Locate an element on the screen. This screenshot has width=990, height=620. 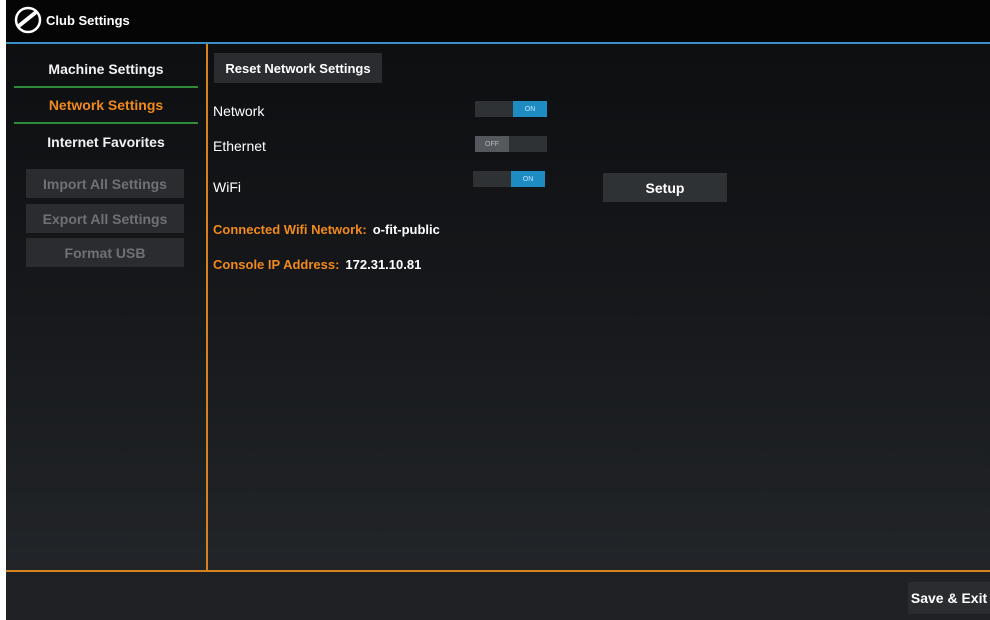
network-toggle: ON is located at coordinates (511, 109).